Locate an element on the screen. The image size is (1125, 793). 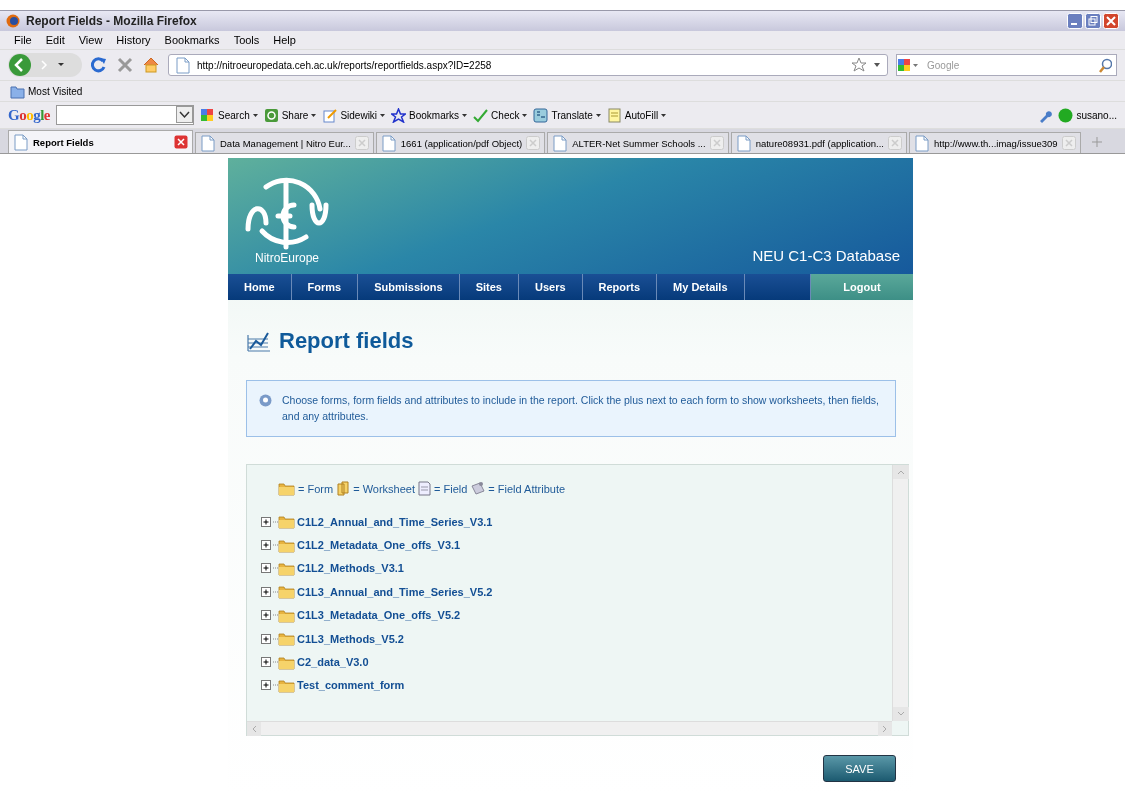
translate-icon is located at coordinates (541, 115).